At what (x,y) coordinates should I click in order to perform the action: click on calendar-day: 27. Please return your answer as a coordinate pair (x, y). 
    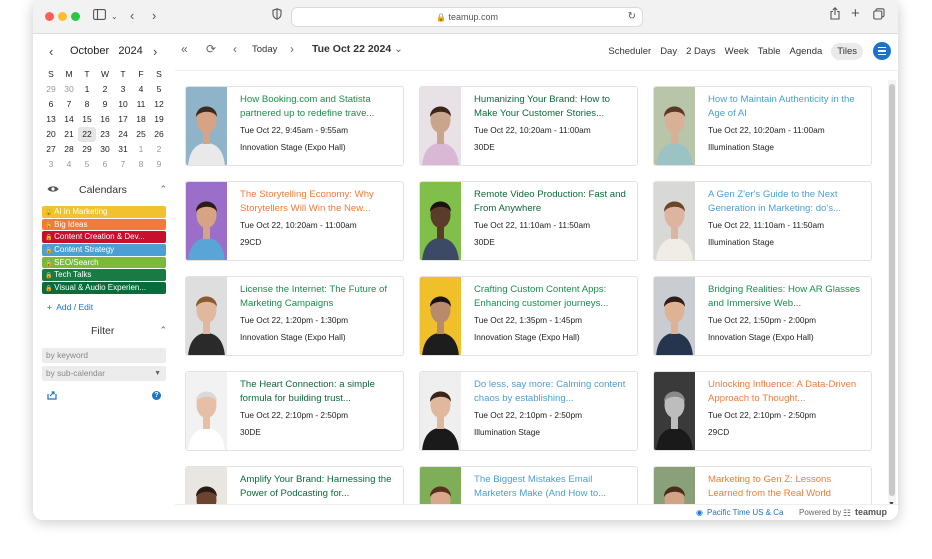
    Looking at the image, I should click on (51, 149).